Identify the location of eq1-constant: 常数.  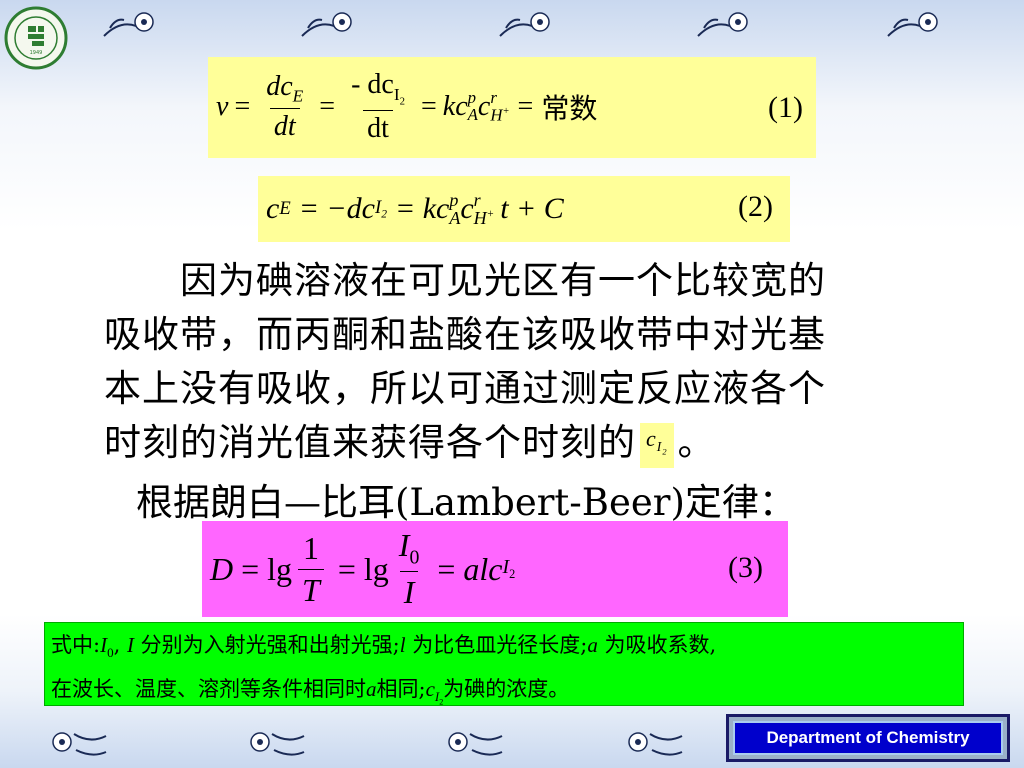
(569, 108).